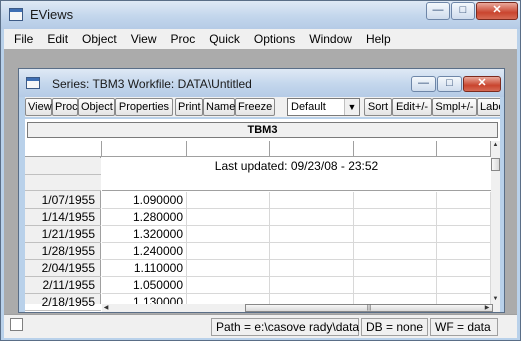 This screenshot has height=341, width=521. I want to click on series-name-header: TBM3, so click(262, 130).